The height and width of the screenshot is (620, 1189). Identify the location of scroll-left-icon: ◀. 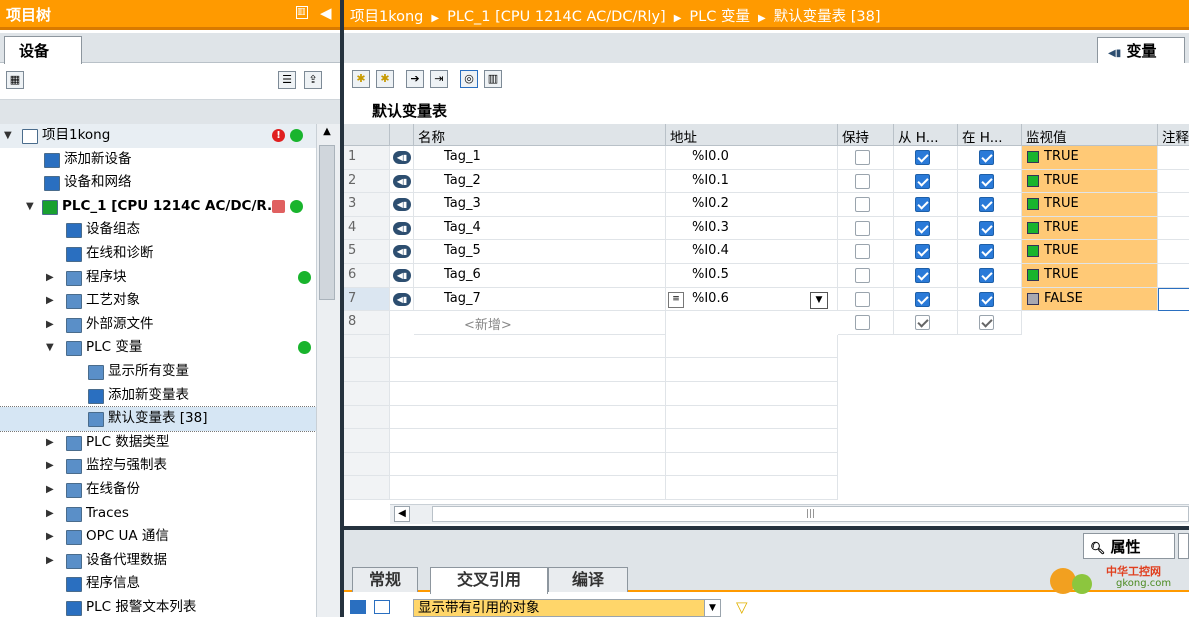
(402, 514).